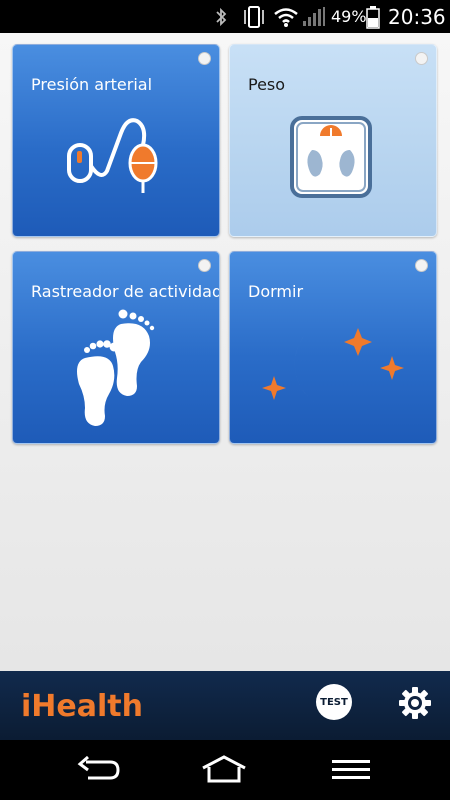 The height and width of the screenshot is (800, 450). What do you see at coordinates (276, 291) in the screenshot?
I see `tile-label: Dormir` at bounding box center [276, 291].